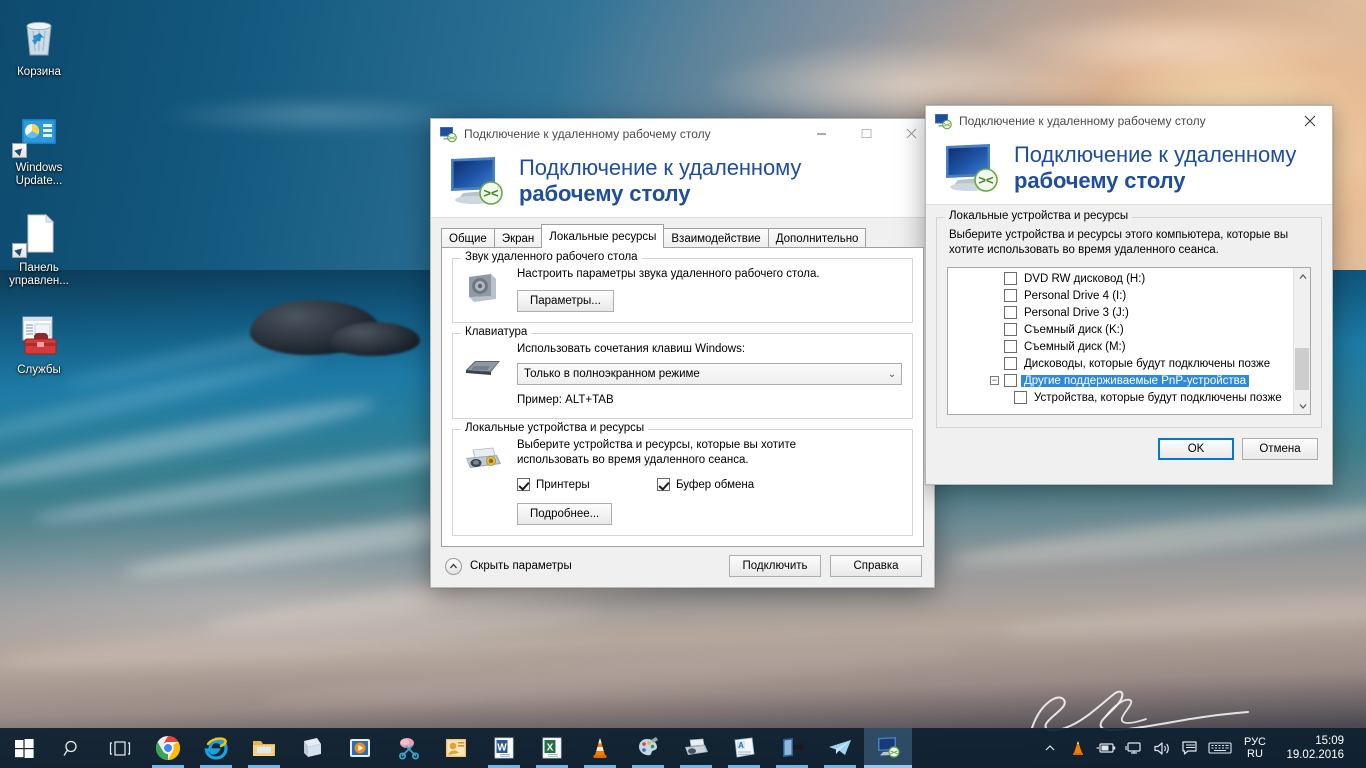 The image size is (1366, 768). What do you see at coordinates (741, 745) in the screenshot?
I see `svg-text: A` at bounding box center [741, 745].